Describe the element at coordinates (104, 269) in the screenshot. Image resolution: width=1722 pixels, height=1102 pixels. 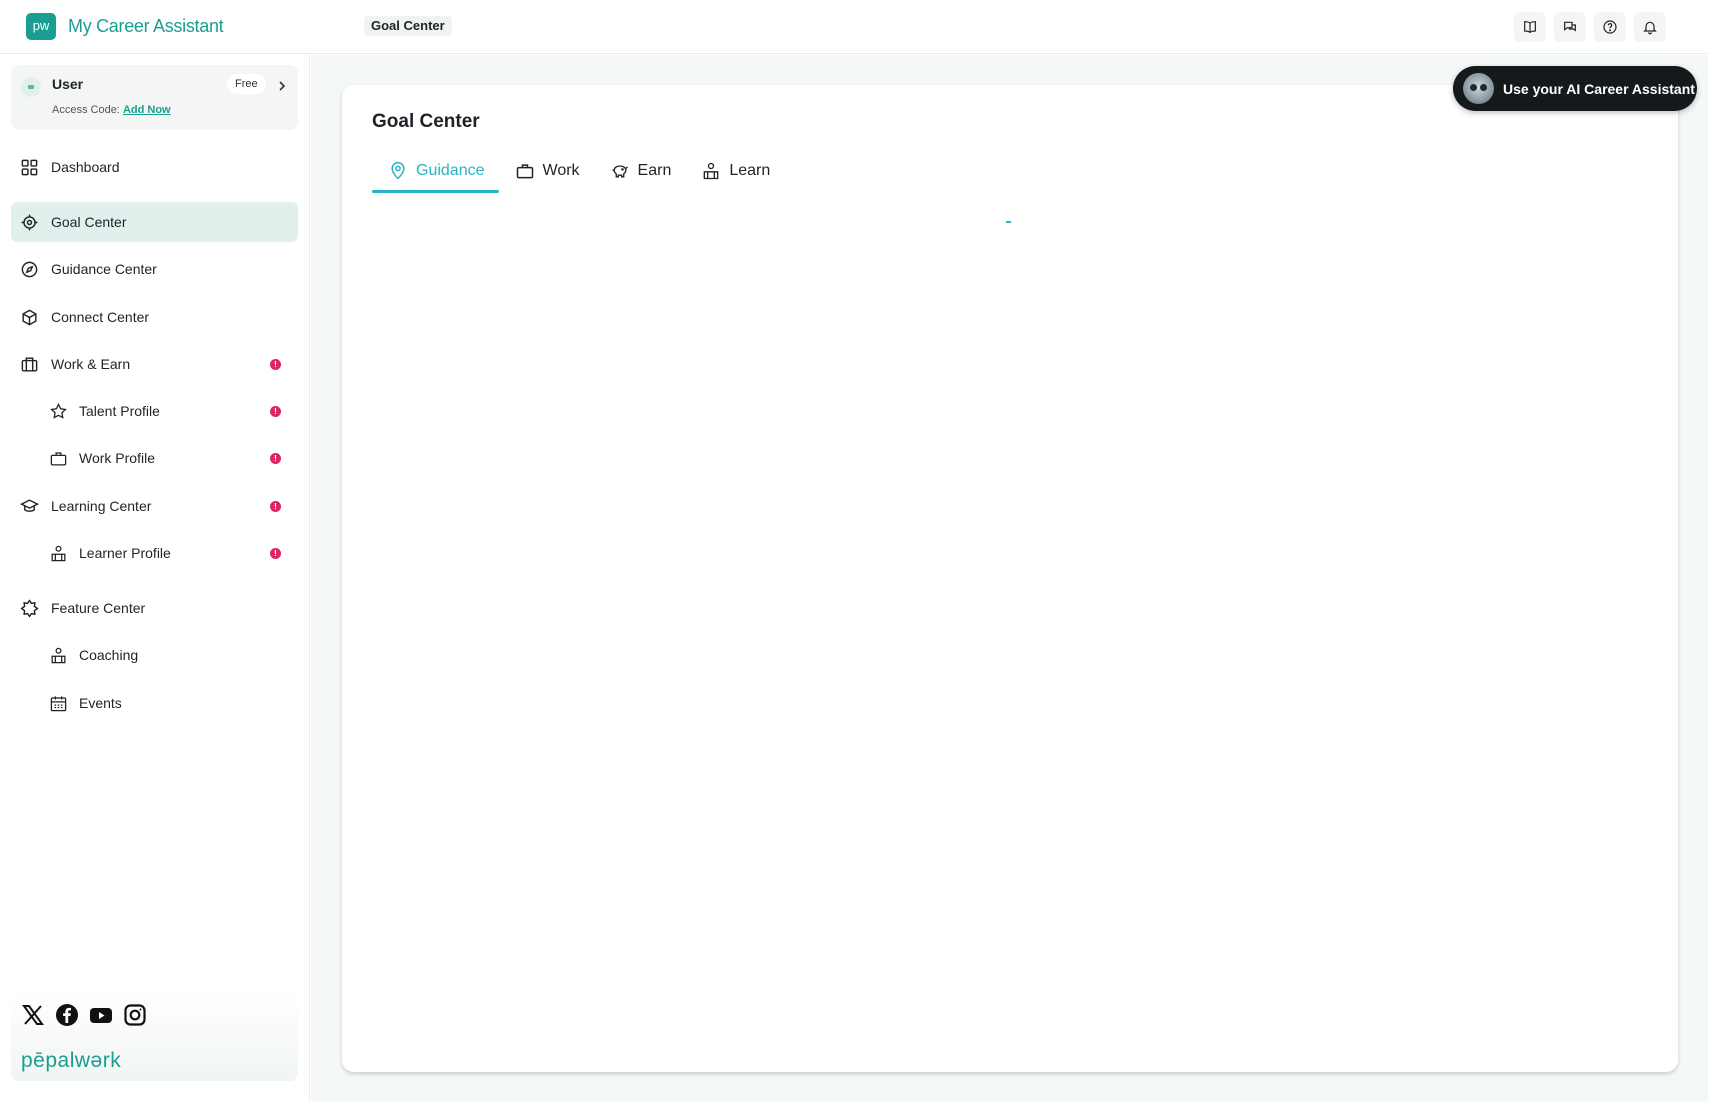
I see `sidebar-item-label: Guidance Center` at that location.